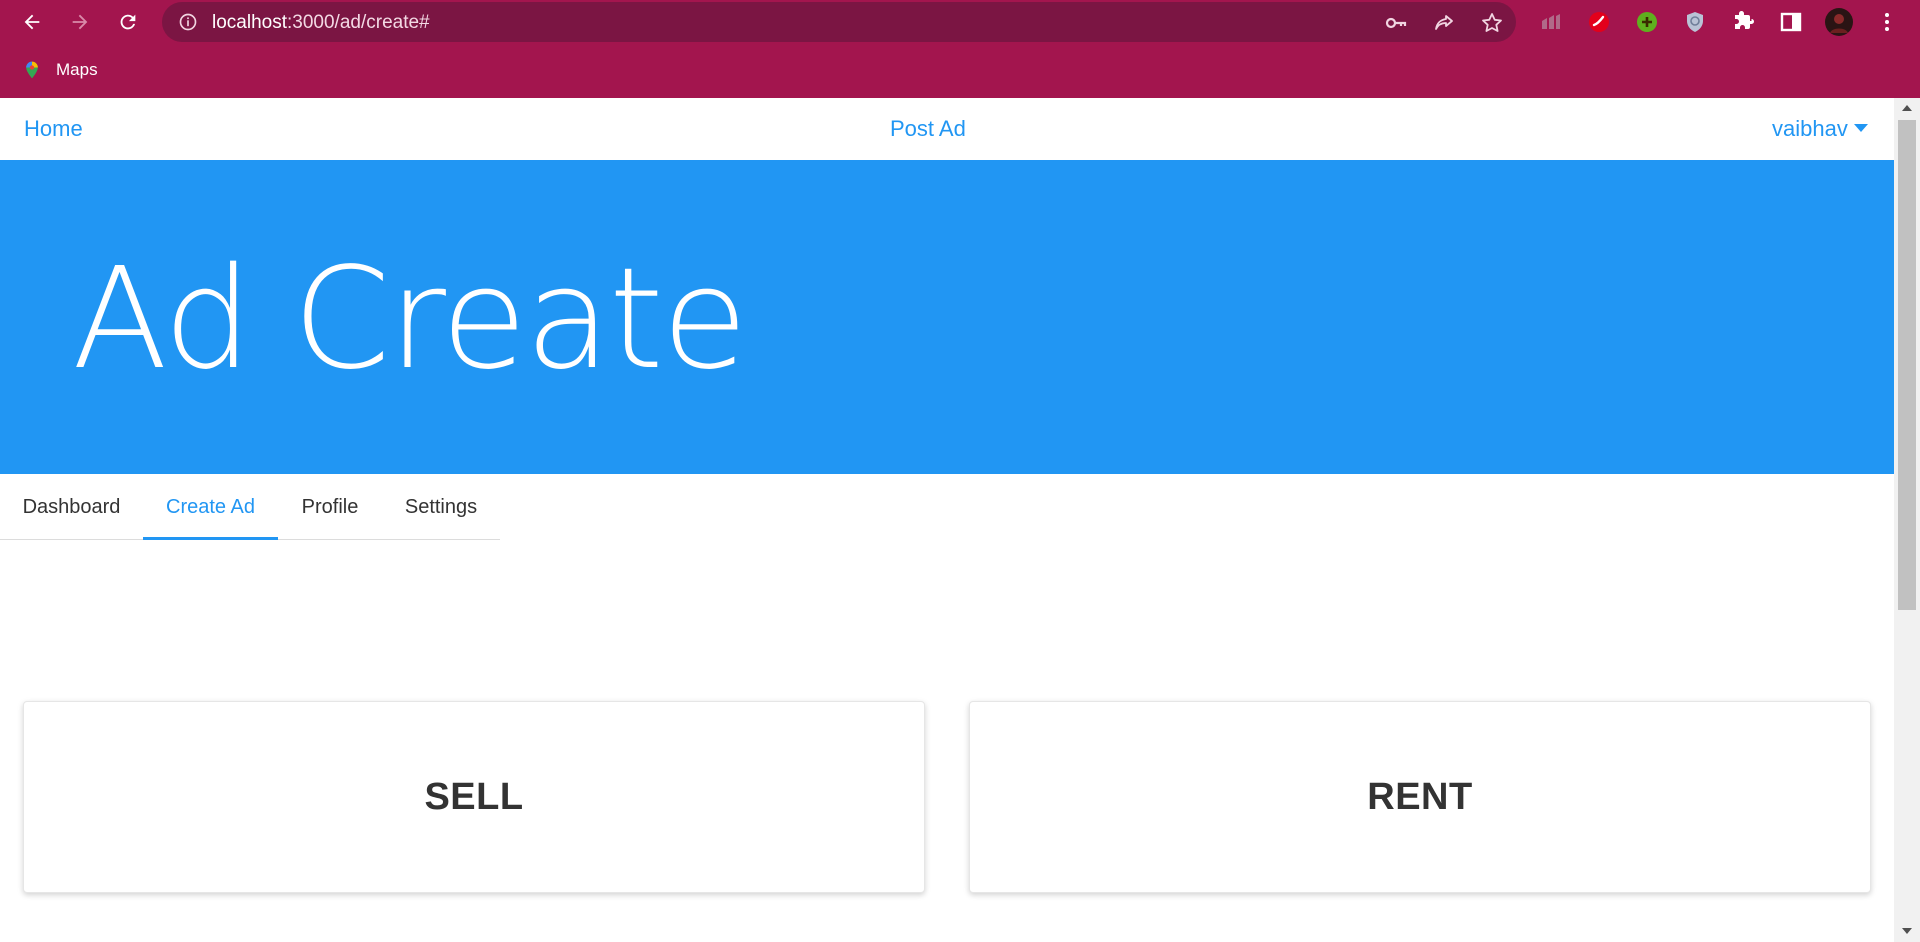  Describe the element at coordinates (1839, 22) in the screenshot. I see `profile-avatar` at that location.